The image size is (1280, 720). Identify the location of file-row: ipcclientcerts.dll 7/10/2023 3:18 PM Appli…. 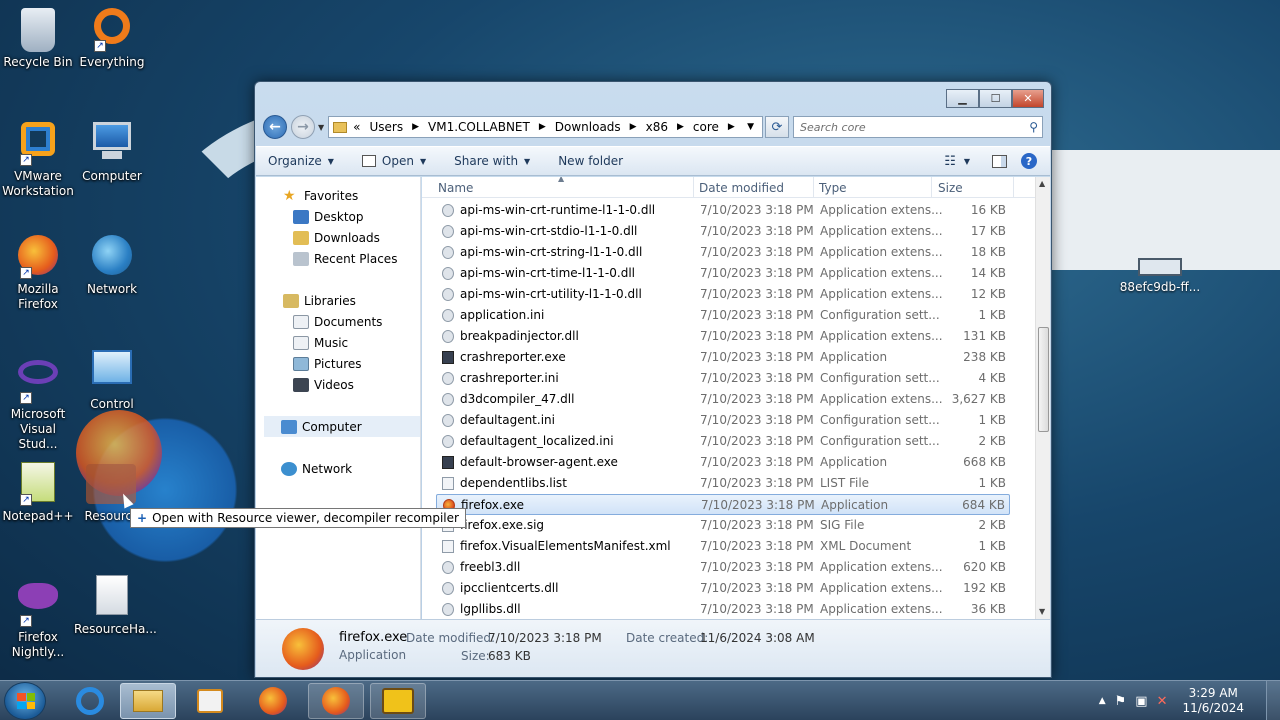
(723, 588).